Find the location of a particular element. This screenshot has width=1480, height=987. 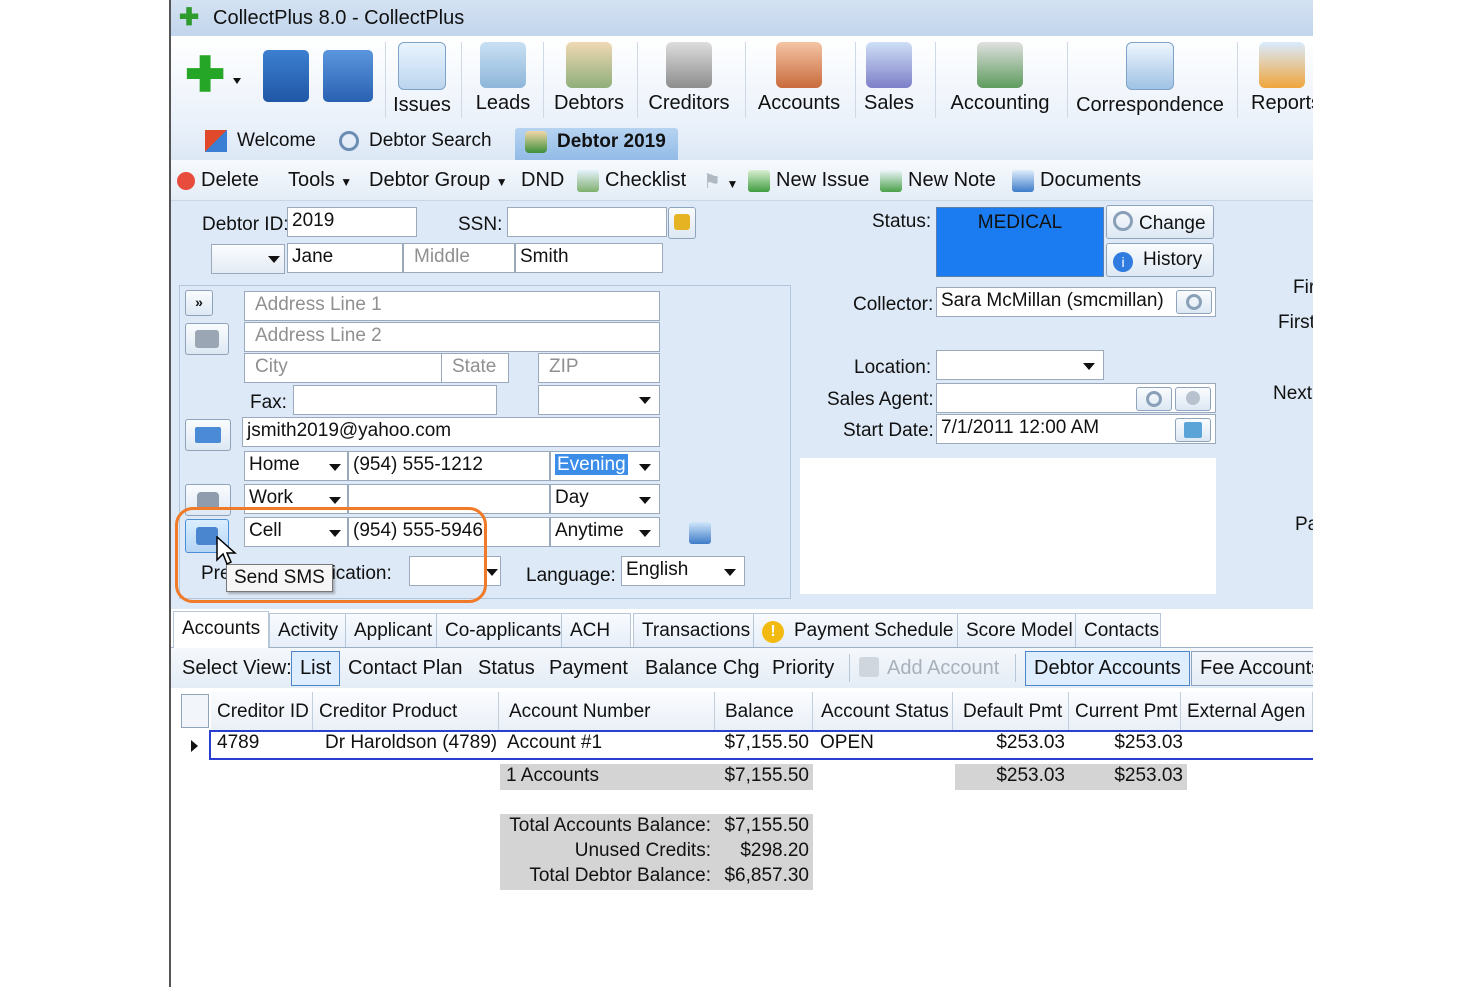

tab-debtor-2019: Debtor 2019 is located at coordinates (596, 145).